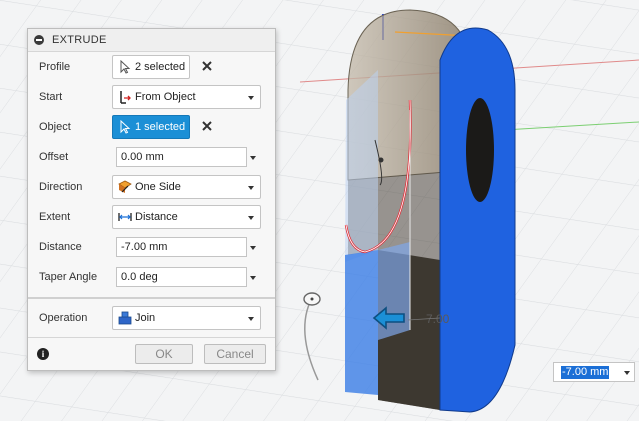 This screenshot has height=421, width=639. What do you see at coordinates (312, 299) in the screenshot?
I see `manipulator-center` at bounding box center [312, 299].